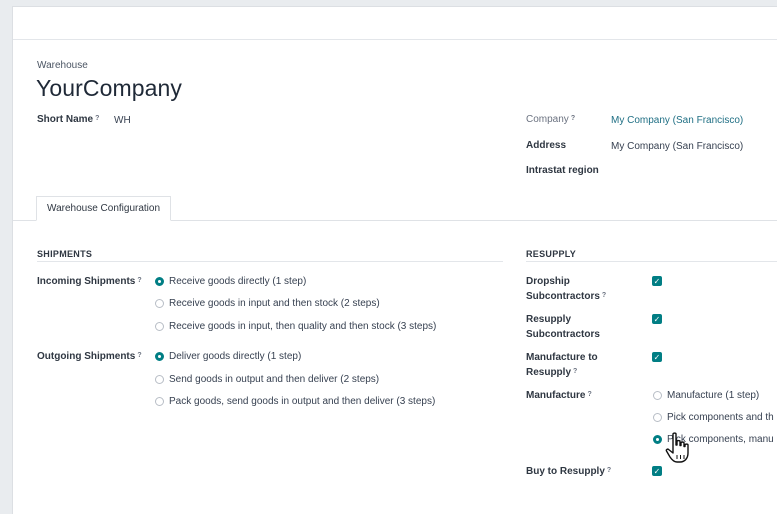 This screenshot has height=514, width=777. Describe the element at coordinates (159, 379) in the screenshot. I see `outgoing-option-2-radio` at that location.